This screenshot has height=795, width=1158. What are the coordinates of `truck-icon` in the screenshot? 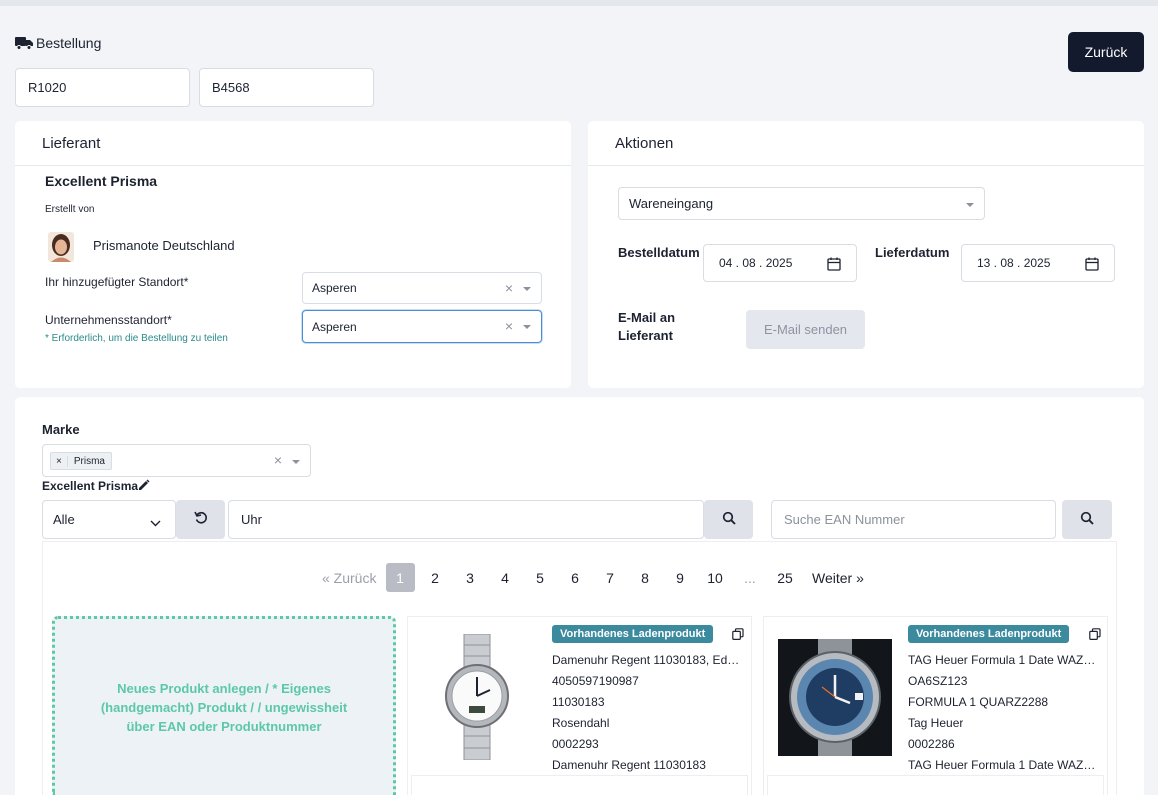 It's located at (24, 43).